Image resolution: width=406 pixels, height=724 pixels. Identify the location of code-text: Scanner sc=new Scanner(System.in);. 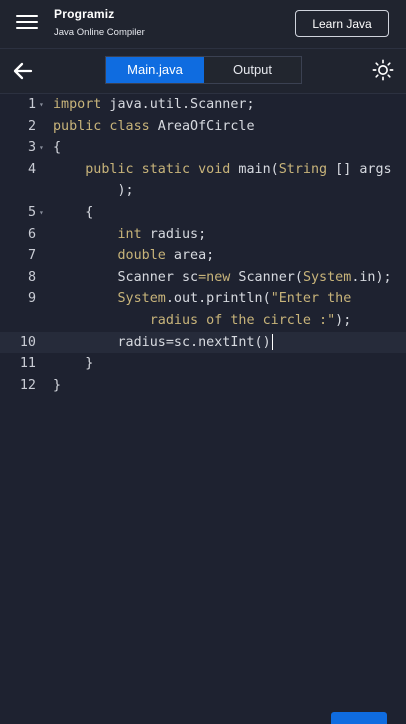
(222, 277).